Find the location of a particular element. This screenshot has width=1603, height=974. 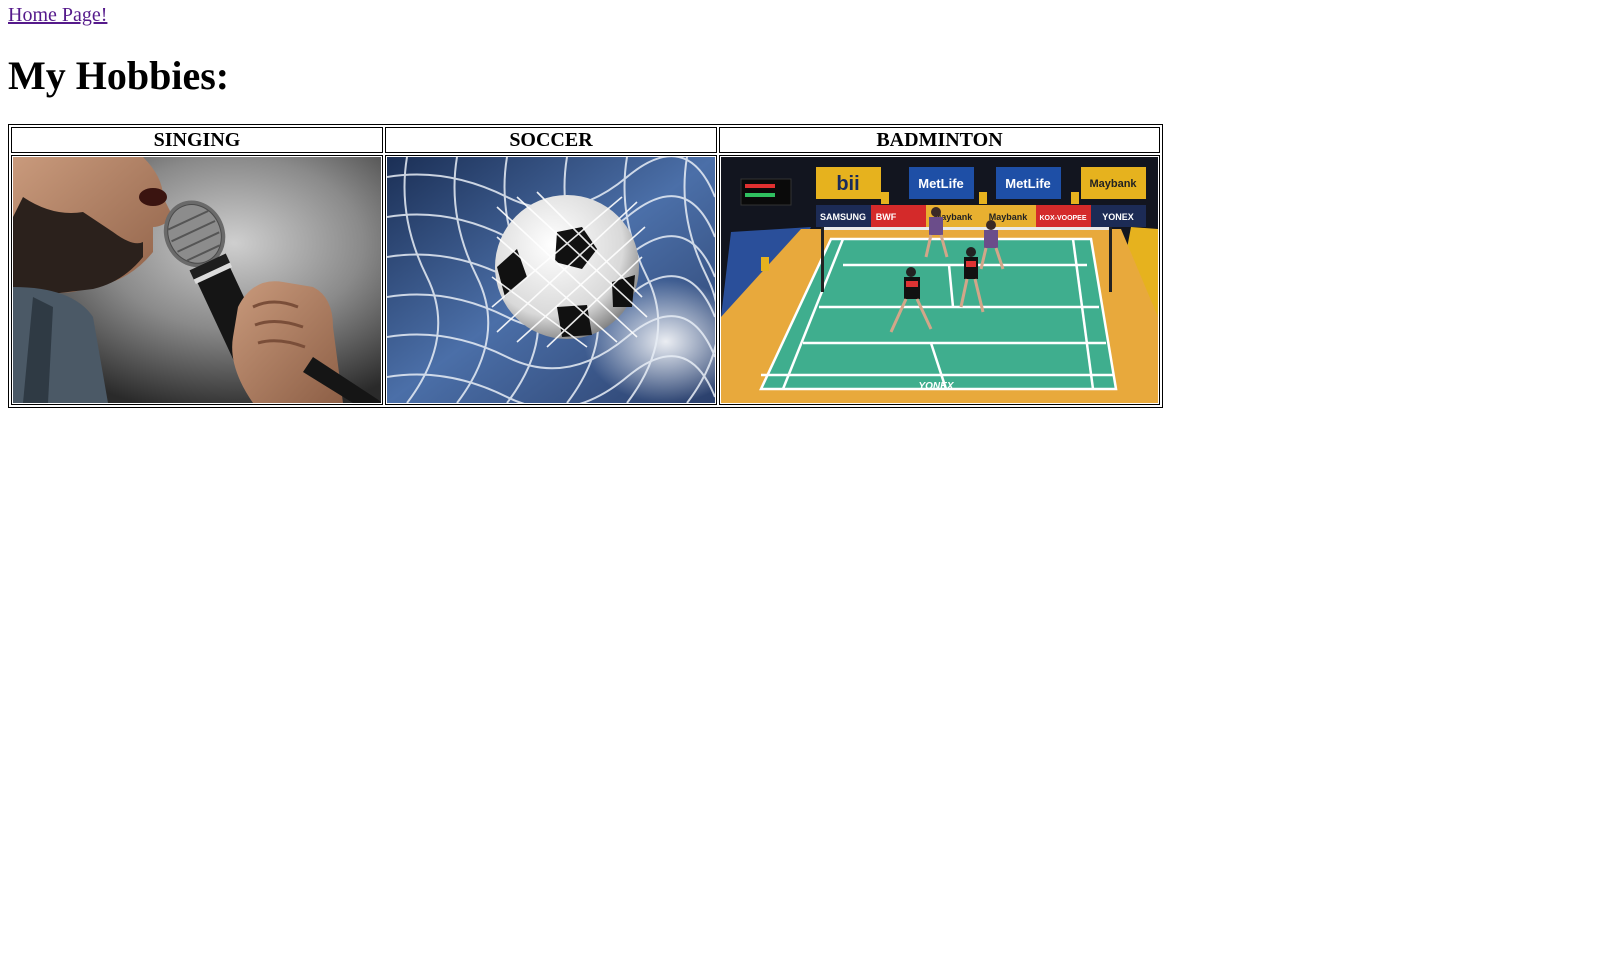

cell-soccer is located at coordinates (551, 280).